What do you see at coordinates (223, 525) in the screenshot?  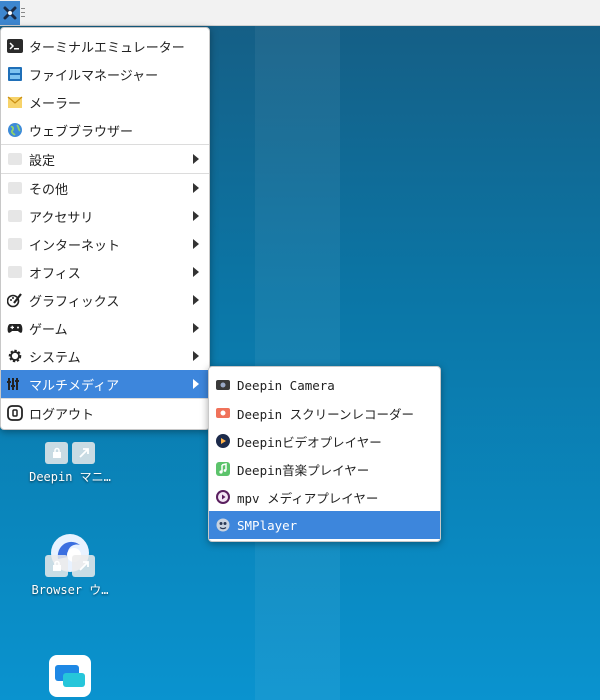 I see `smplayer-icon` at bounding box center [223, 525].